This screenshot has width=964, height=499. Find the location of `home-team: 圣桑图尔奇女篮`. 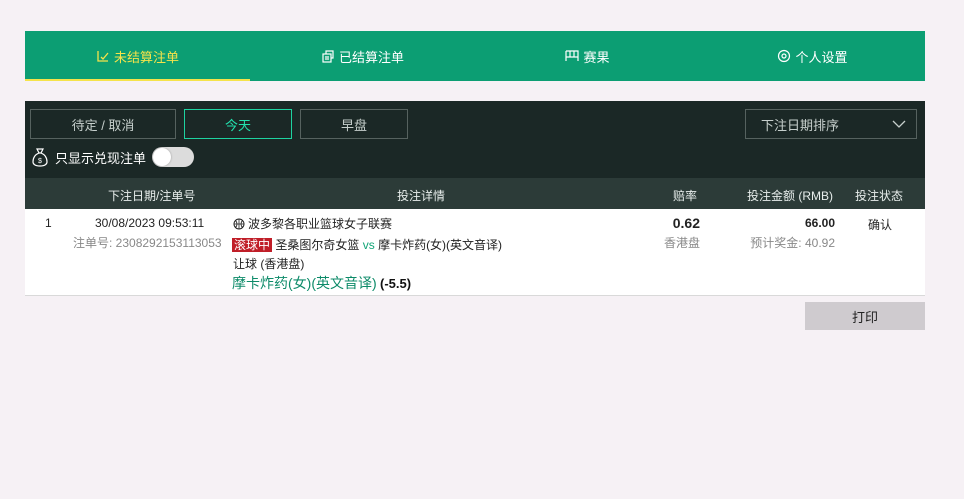

home-team: 圣桑图尔奇女篮 is located at coordinates (317, 245).